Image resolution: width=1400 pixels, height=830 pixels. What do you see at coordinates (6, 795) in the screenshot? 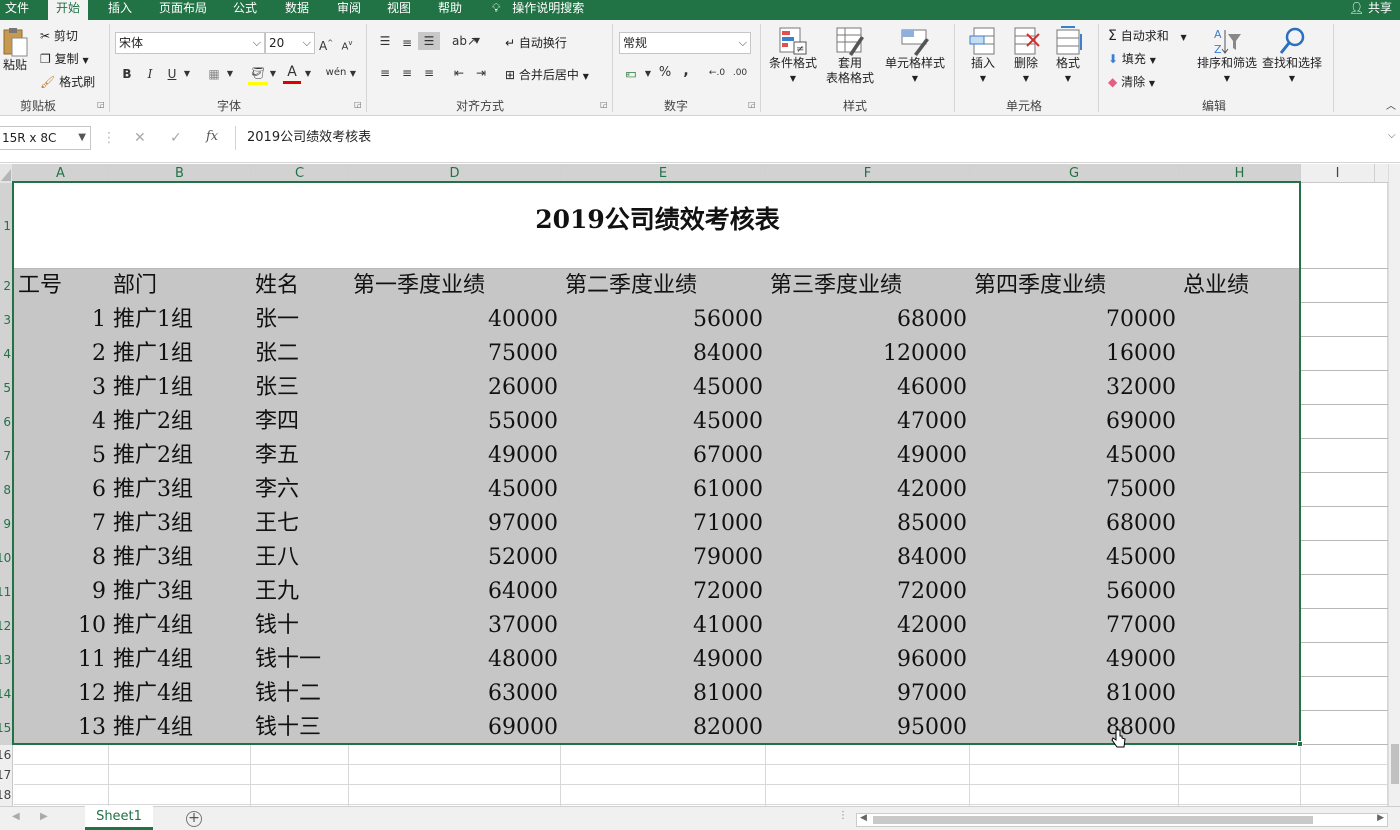
I see `row-header: 18` at bounding box center [6, 795].